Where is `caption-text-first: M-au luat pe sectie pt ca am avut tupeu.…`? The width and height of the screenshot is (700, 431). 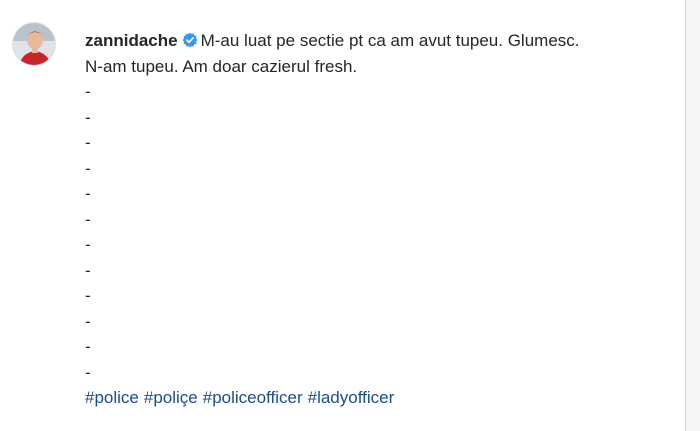
caption-text-first: M-au luat pe sectie pt ca am avut tupeu.… is located at coordinates (390, 40).